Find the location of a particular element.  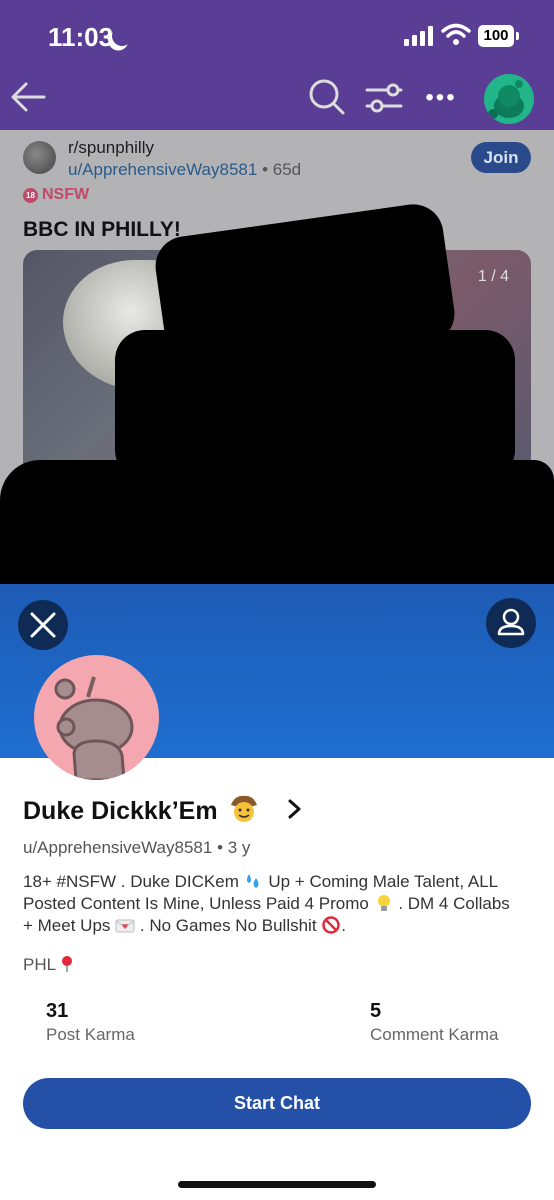

sweat-droplets-icon is located at coordinates (254, 881).